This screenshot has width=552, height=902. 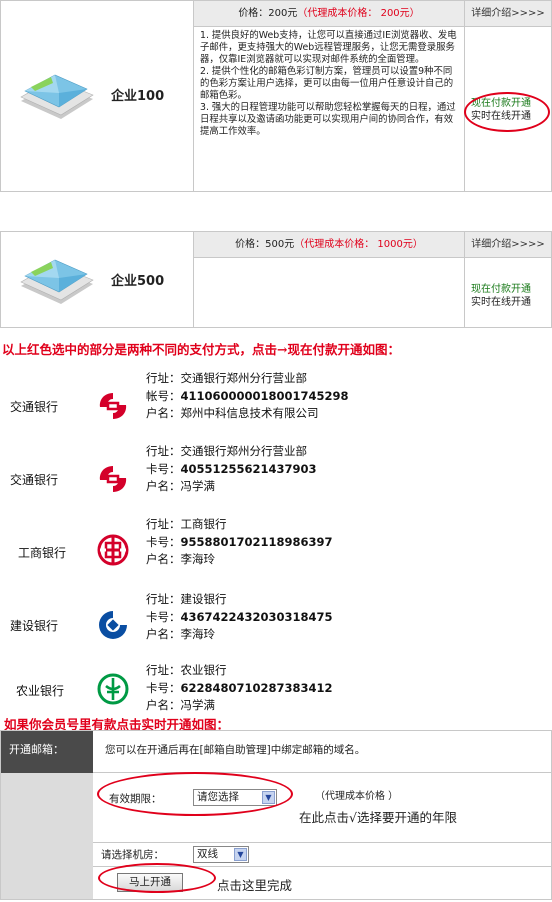 What do you see at coordinates (47, 752) in the screenshot?
I see `form-header-label: 开通邮箱：` at bounding box center [47, 752].